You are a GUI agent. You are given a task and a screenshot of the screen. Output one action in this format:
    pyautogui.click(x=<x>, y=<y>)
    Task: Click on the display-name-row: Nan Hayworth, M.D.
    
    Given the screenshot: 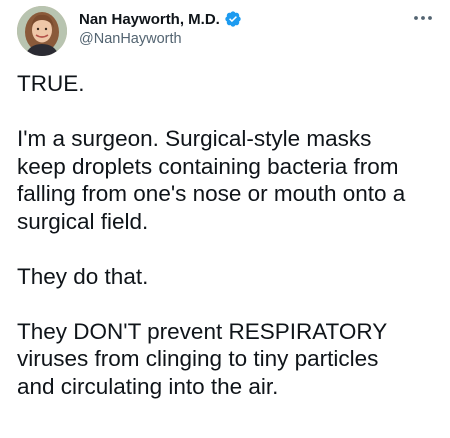 What is the action you would take?
    pyautogui.click(x=160, y=19)
    